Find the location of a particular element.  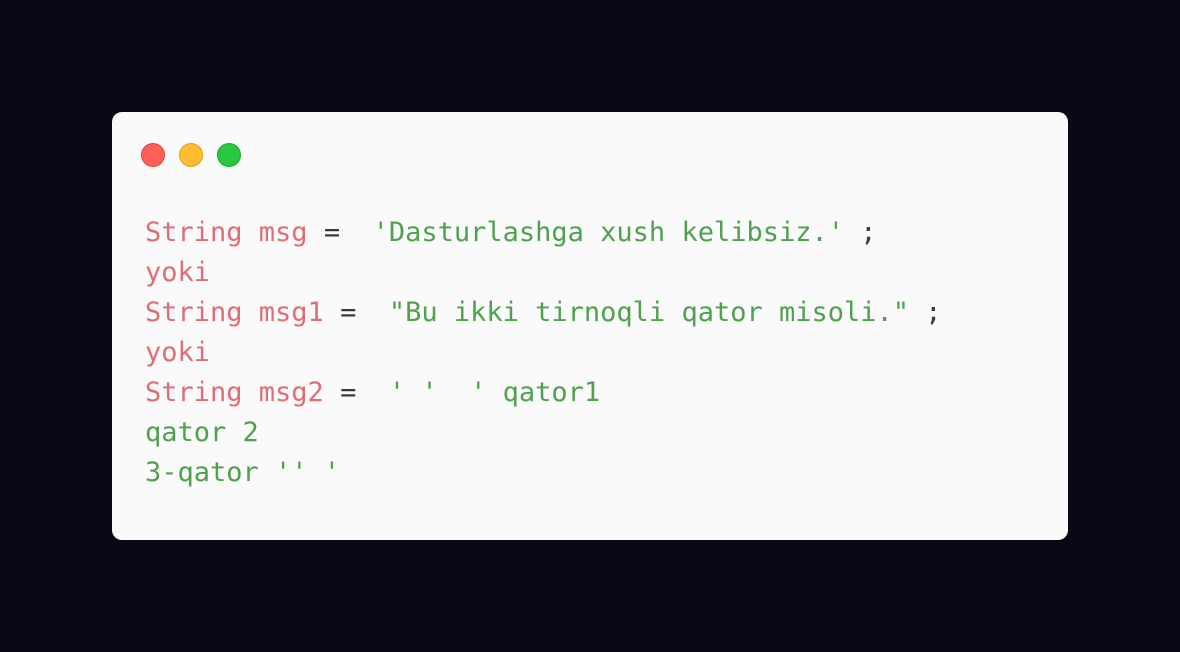

code-token: String msg is located at coordinates (226, 232).